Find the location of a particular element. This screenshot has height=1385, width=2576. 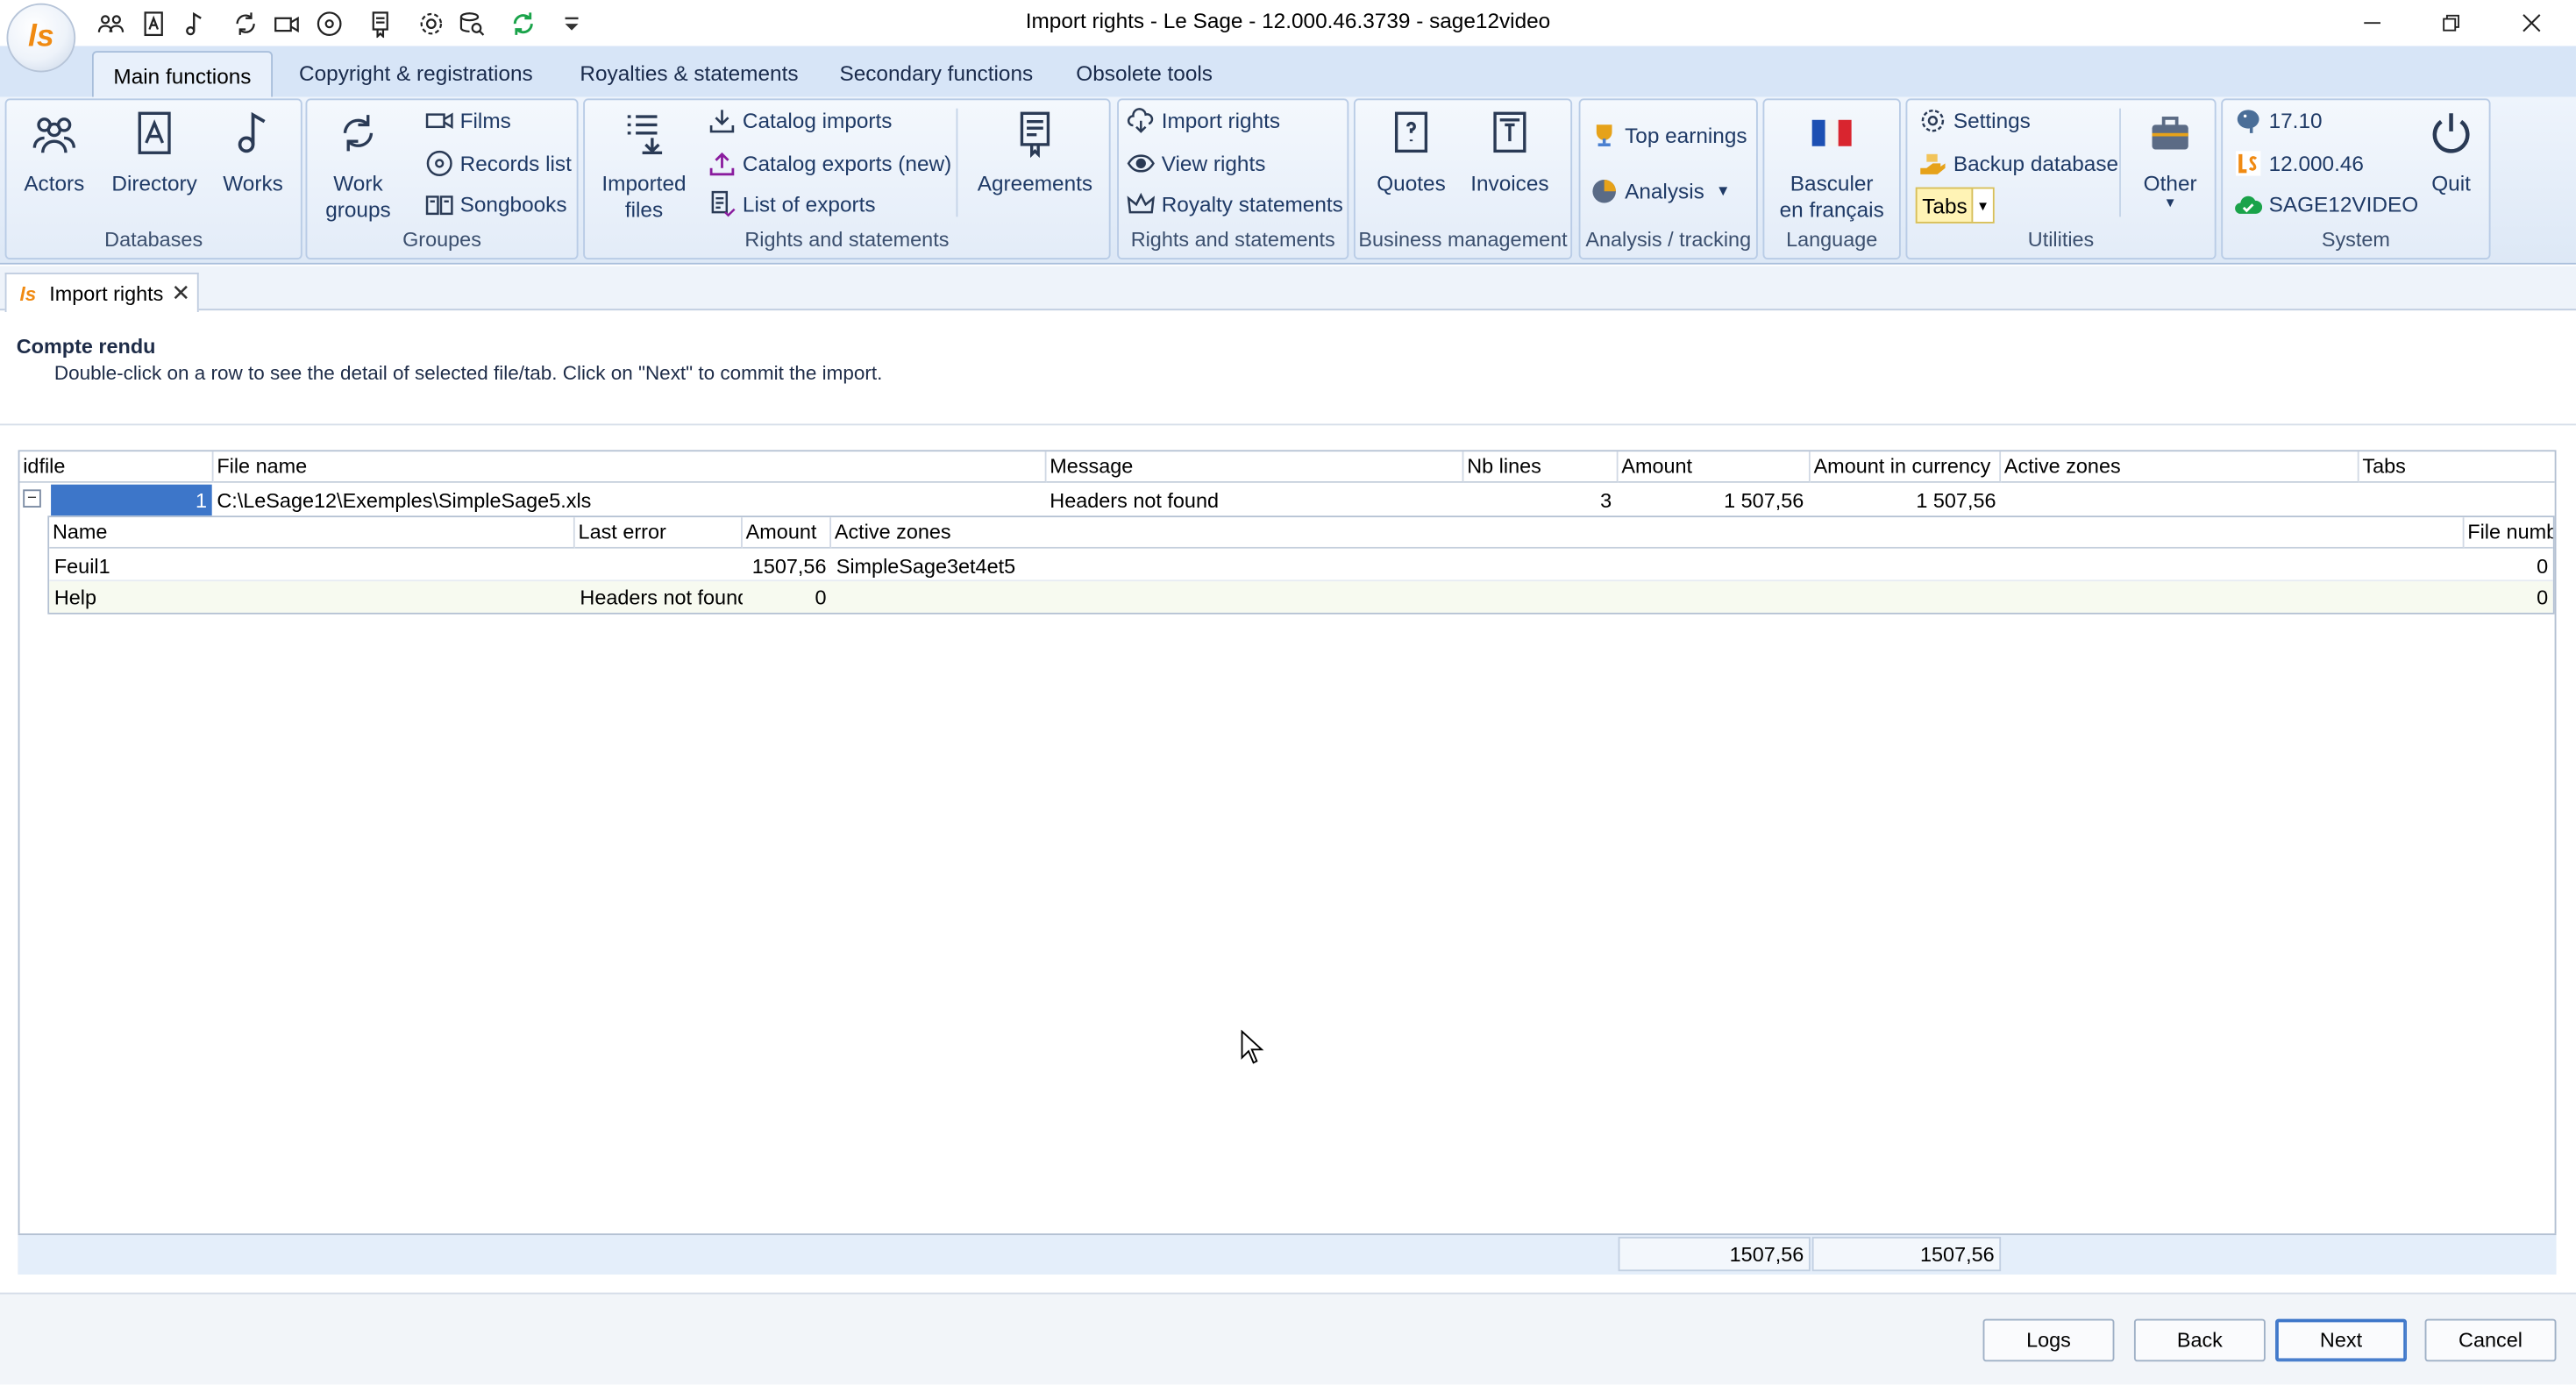

column-header-idfile: idfile is located at coordinates (116, 467).